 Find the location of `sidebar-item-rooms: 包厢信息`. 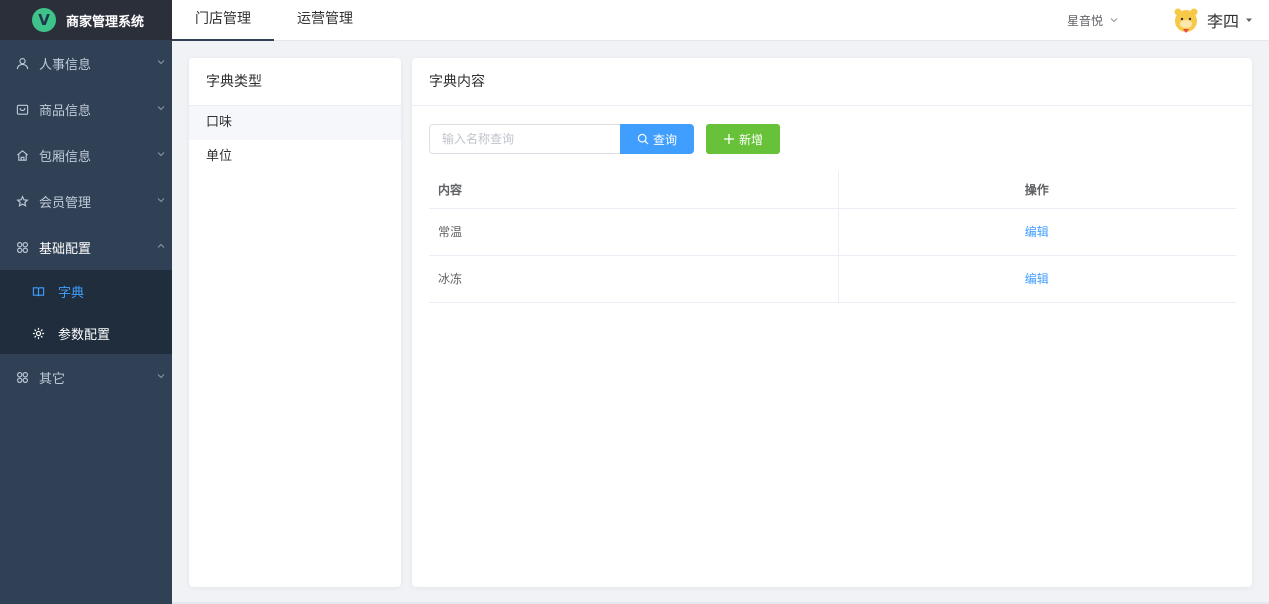

sidebar-item-rooms: 包厢信息 is located at coordinates (86, 155).